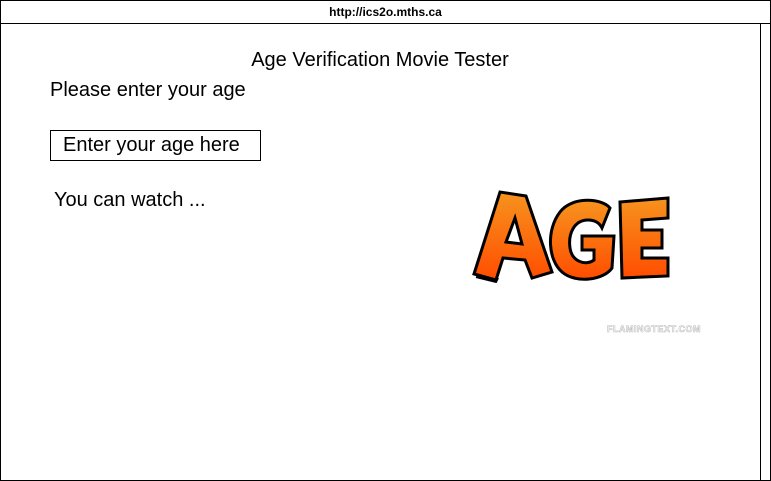 This screenshot has width=771, height=481. What do you see at coordinates (380, 60) in the screenshot?
I see `page-title: Age Verification Movie Tester` at bounding box center [380, 60].